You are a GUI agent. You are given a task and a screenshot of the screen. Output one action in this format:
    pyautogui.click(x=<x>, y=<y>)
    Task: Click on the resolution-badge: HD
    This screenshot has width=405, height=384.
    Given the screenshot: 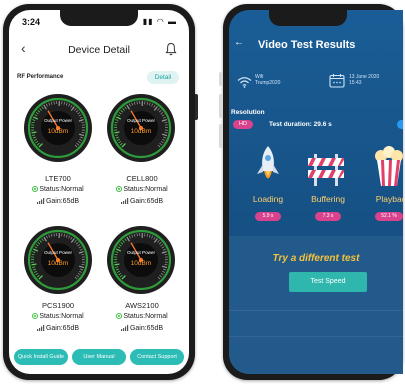 What is the action you would take?
    pyautogui.click(x=243, y=124)
    